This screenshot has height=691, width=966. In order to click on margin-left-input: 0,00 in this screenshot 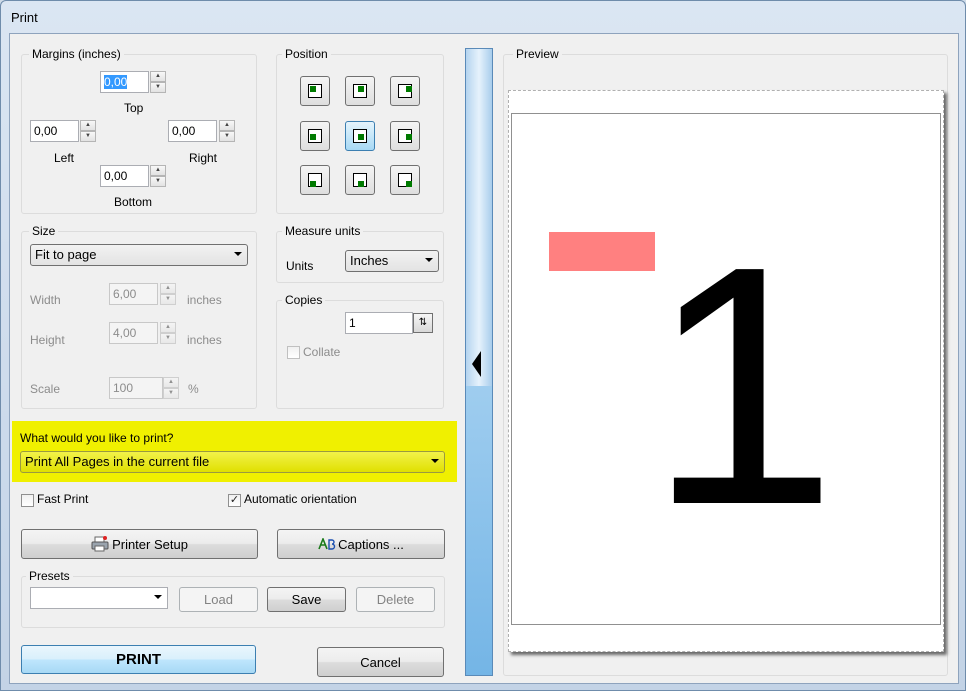, I will do `click(54, 131)`.